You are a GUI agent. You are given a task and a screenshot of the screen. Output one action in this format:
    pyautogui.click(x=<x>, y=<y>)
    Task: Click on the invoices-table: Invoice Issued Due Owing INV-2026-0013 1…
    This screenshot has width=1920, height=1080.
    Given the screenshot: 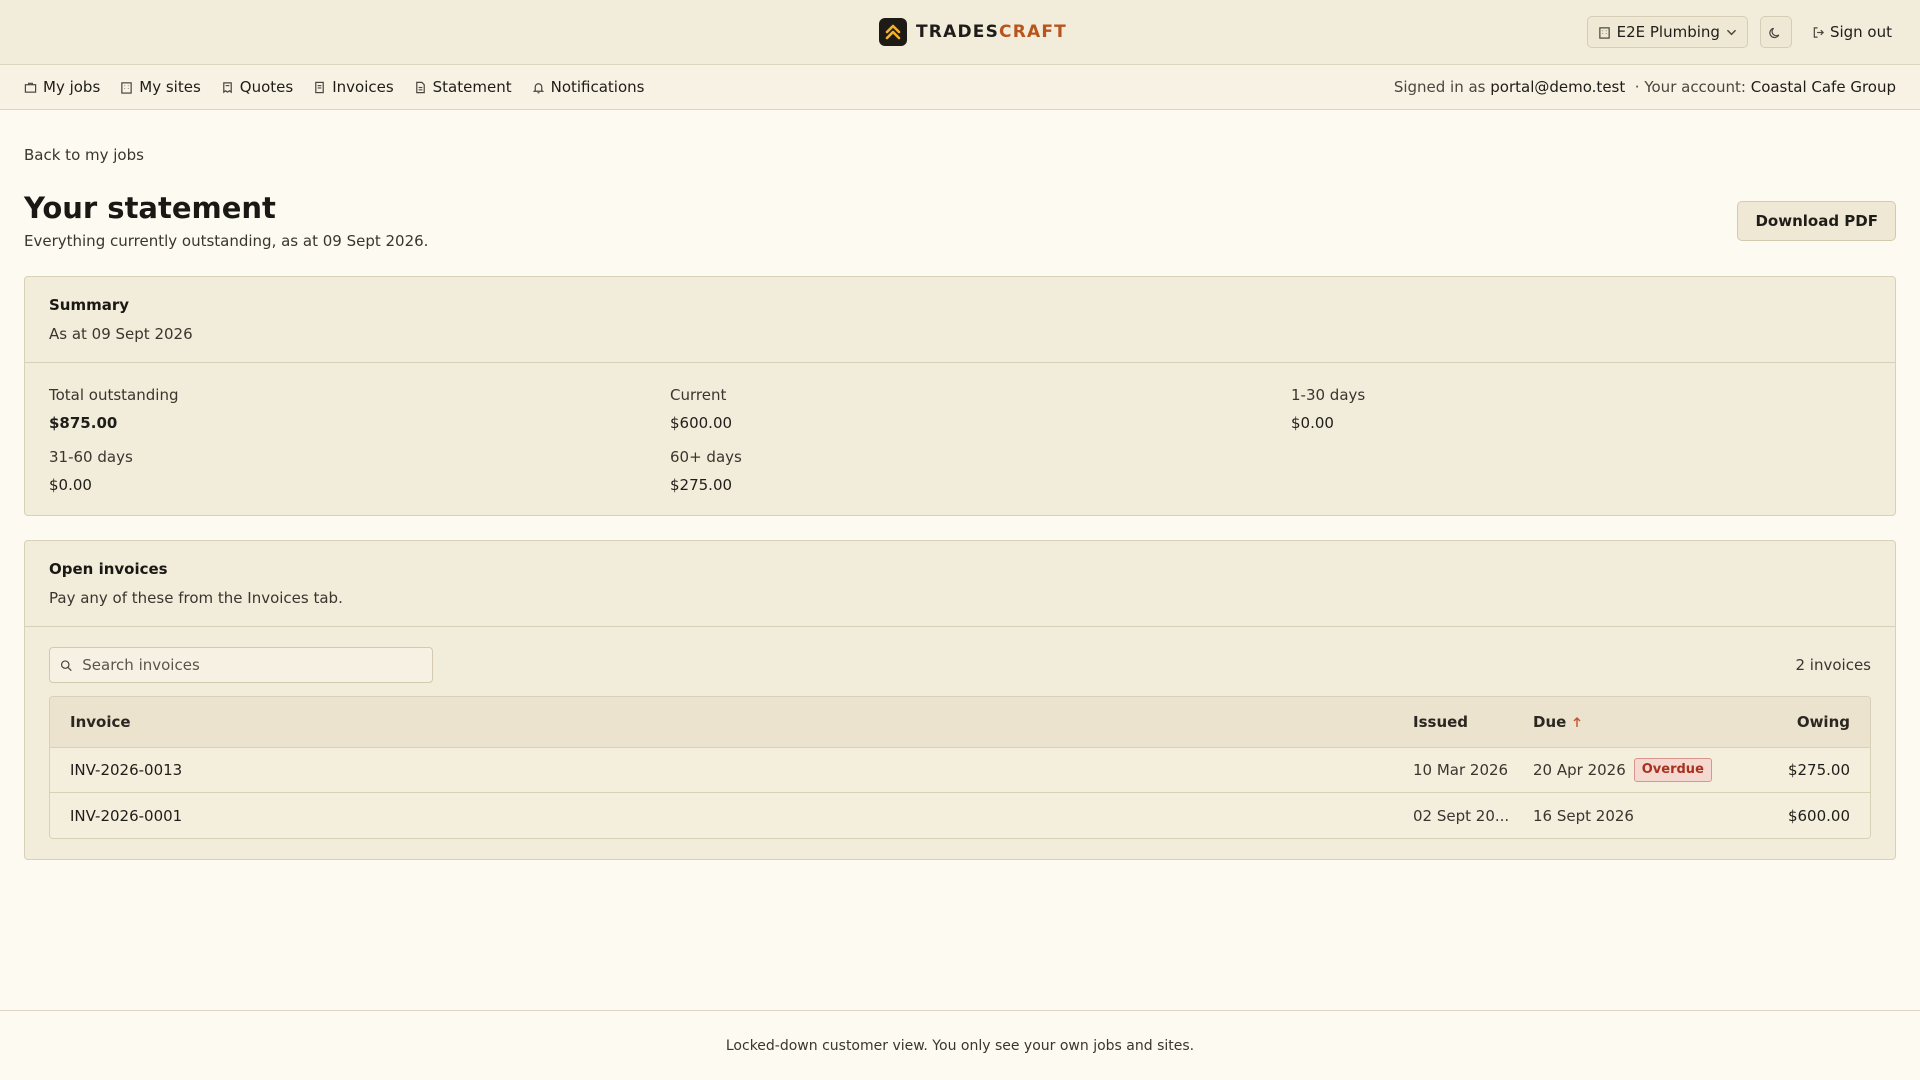 What is the action you would take?
    pyautogui.click(x=960, y=767)
    